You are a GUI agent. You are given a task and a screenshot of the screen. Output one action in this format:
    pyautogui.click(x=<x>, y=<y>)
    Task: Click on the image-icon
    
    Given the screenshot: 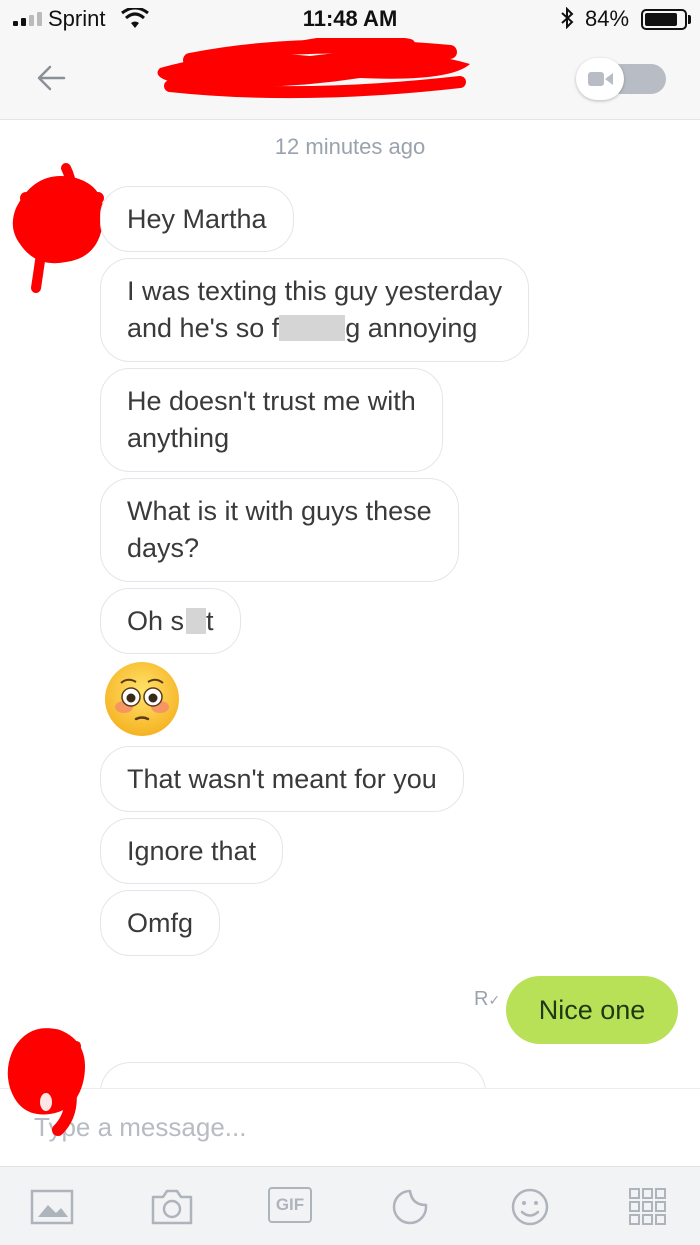 What is the action you would take?
    pyautogui.click(x=52, y=1207)
    